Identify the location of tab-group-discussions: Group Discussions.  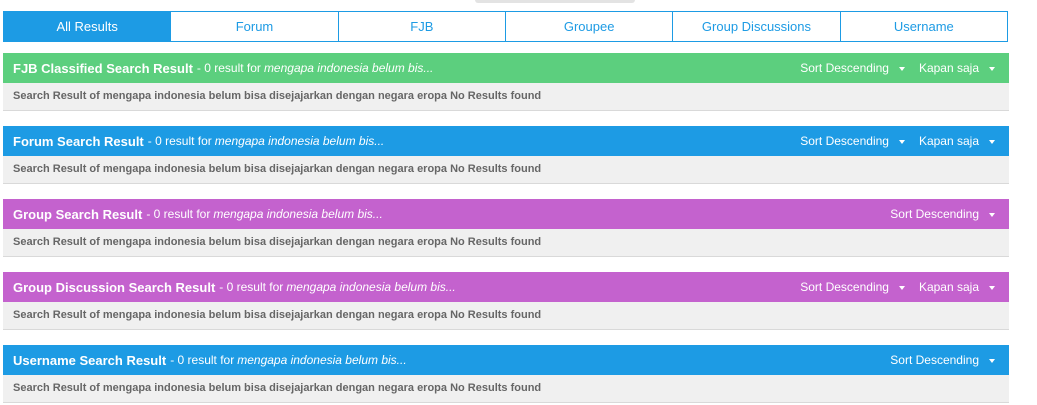
(757, 26).